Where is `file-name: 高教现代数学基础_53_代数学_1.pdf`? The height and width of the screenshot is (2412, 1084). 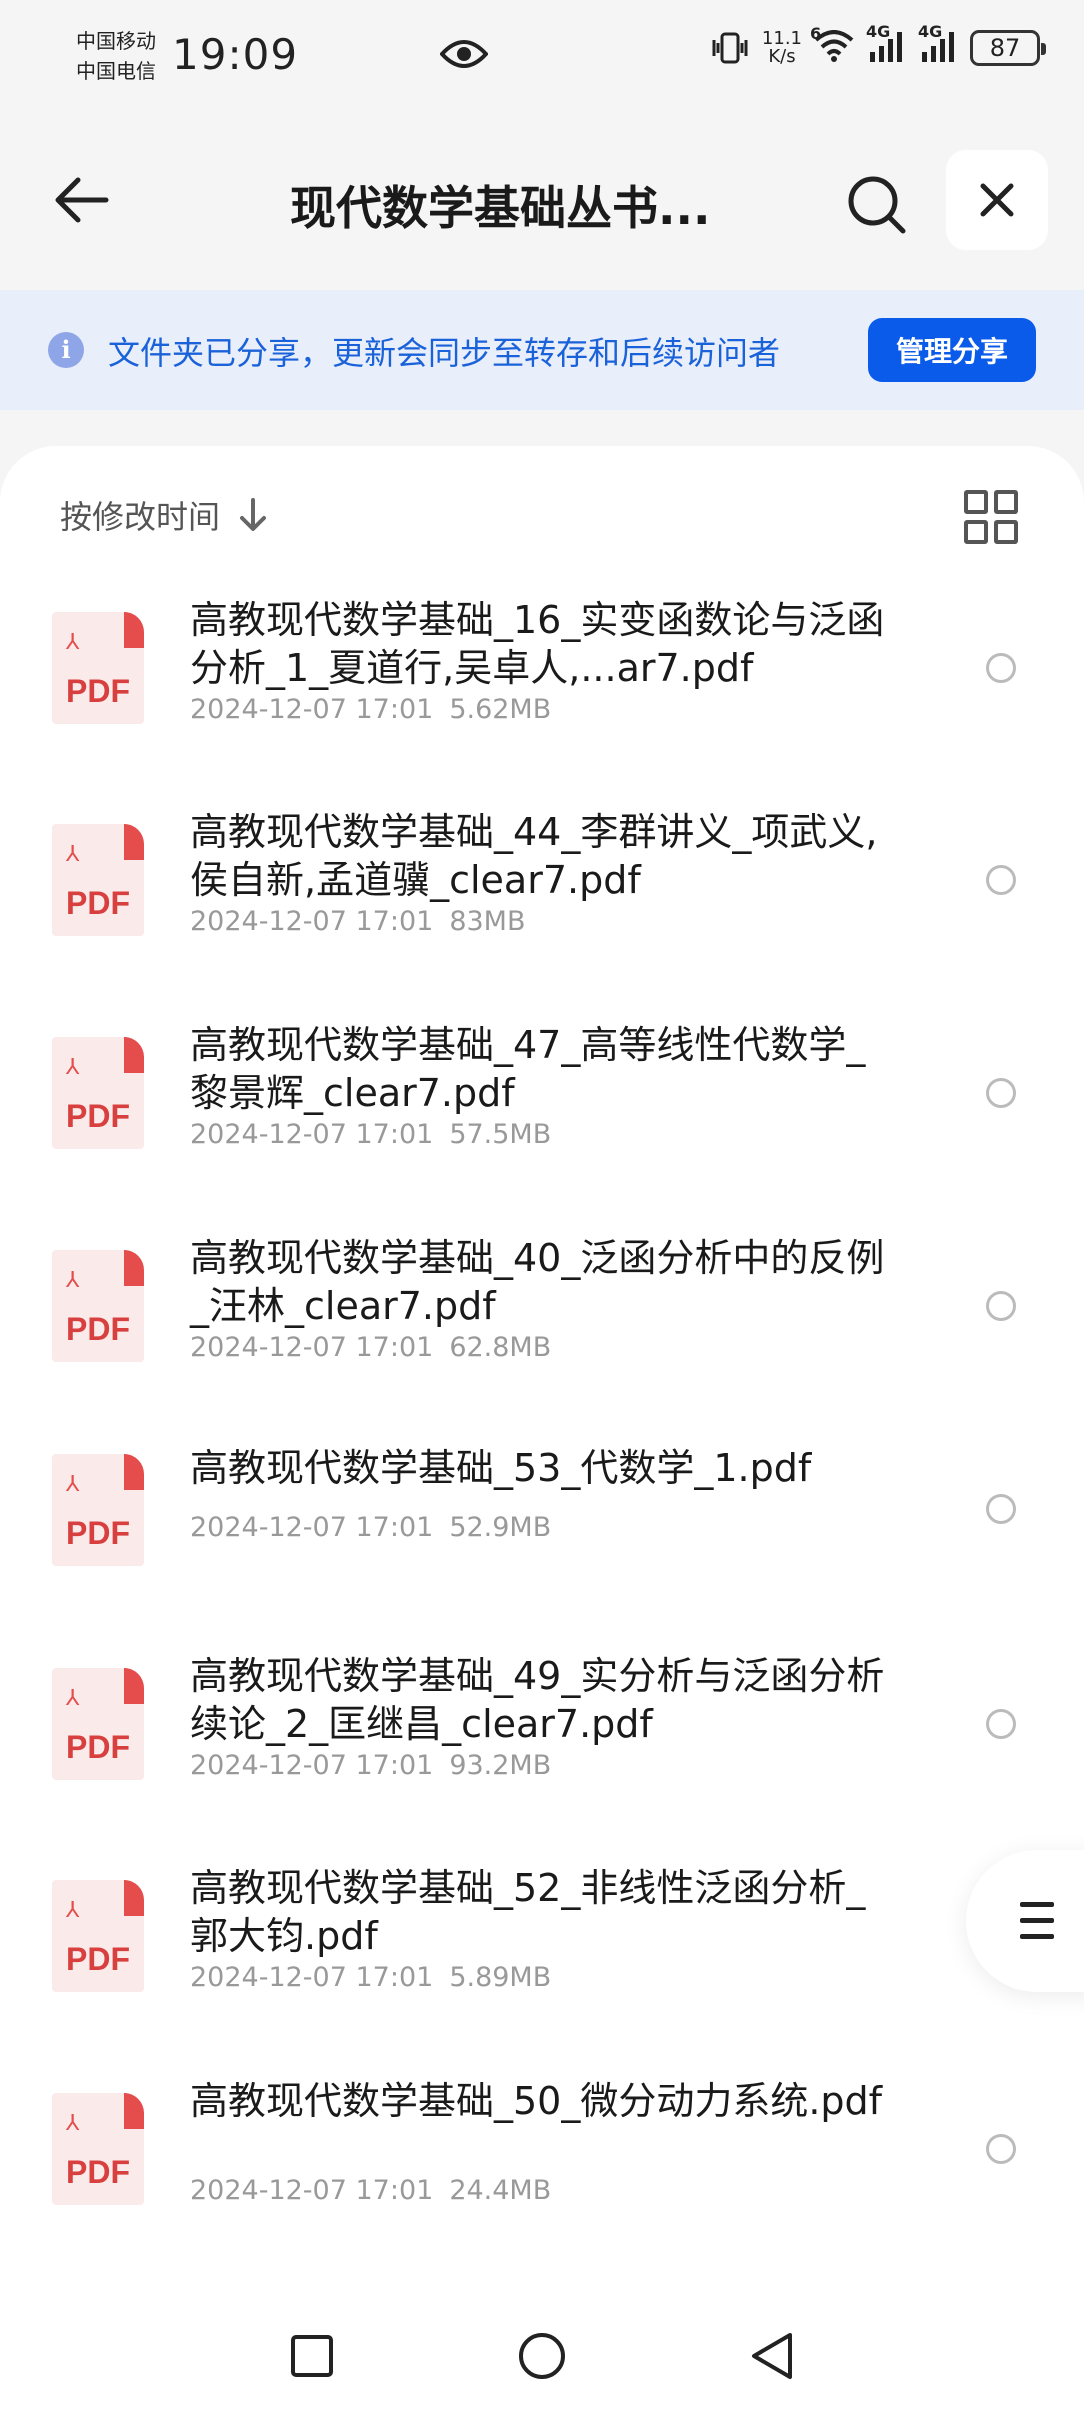
file-name: 高教现代数学基础_53_代数学_1.pdf is located at coordinates (501, 1468).